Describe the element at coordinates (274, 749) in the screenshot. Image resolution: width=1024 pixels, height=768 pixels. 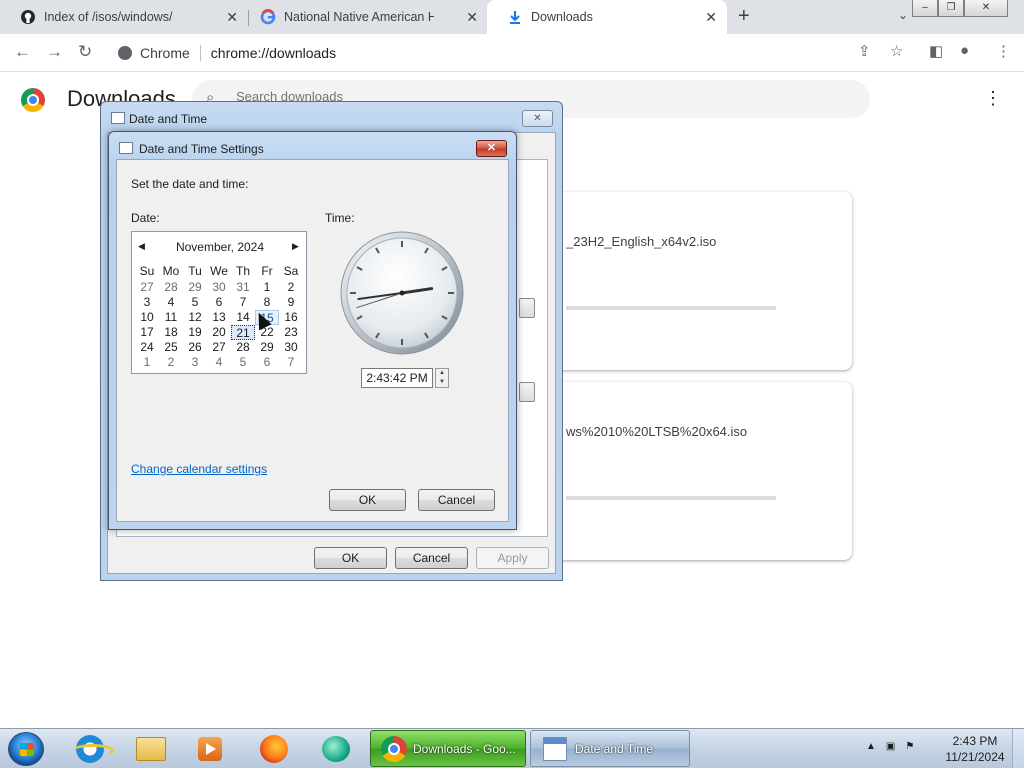
I see `firefox-icon` at that location.